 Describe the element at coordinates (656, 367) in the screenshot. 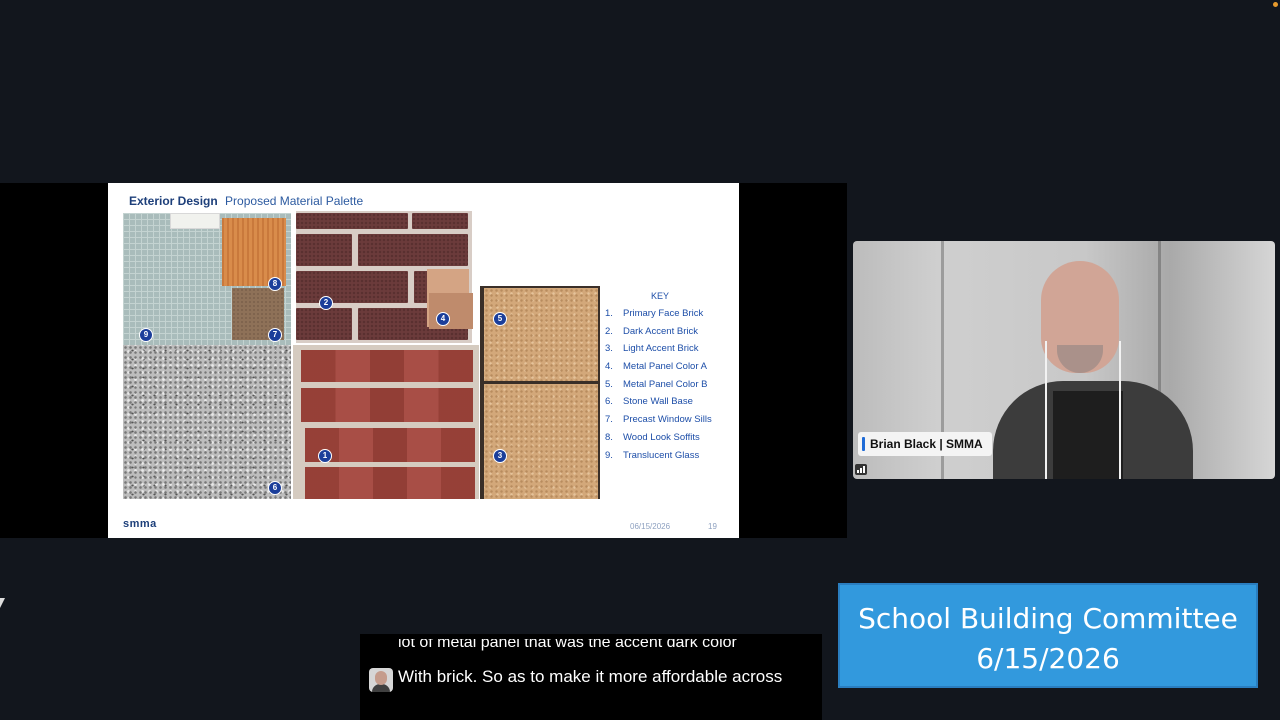

I see `key-item: 4. Metal Panel Color A` at that location.